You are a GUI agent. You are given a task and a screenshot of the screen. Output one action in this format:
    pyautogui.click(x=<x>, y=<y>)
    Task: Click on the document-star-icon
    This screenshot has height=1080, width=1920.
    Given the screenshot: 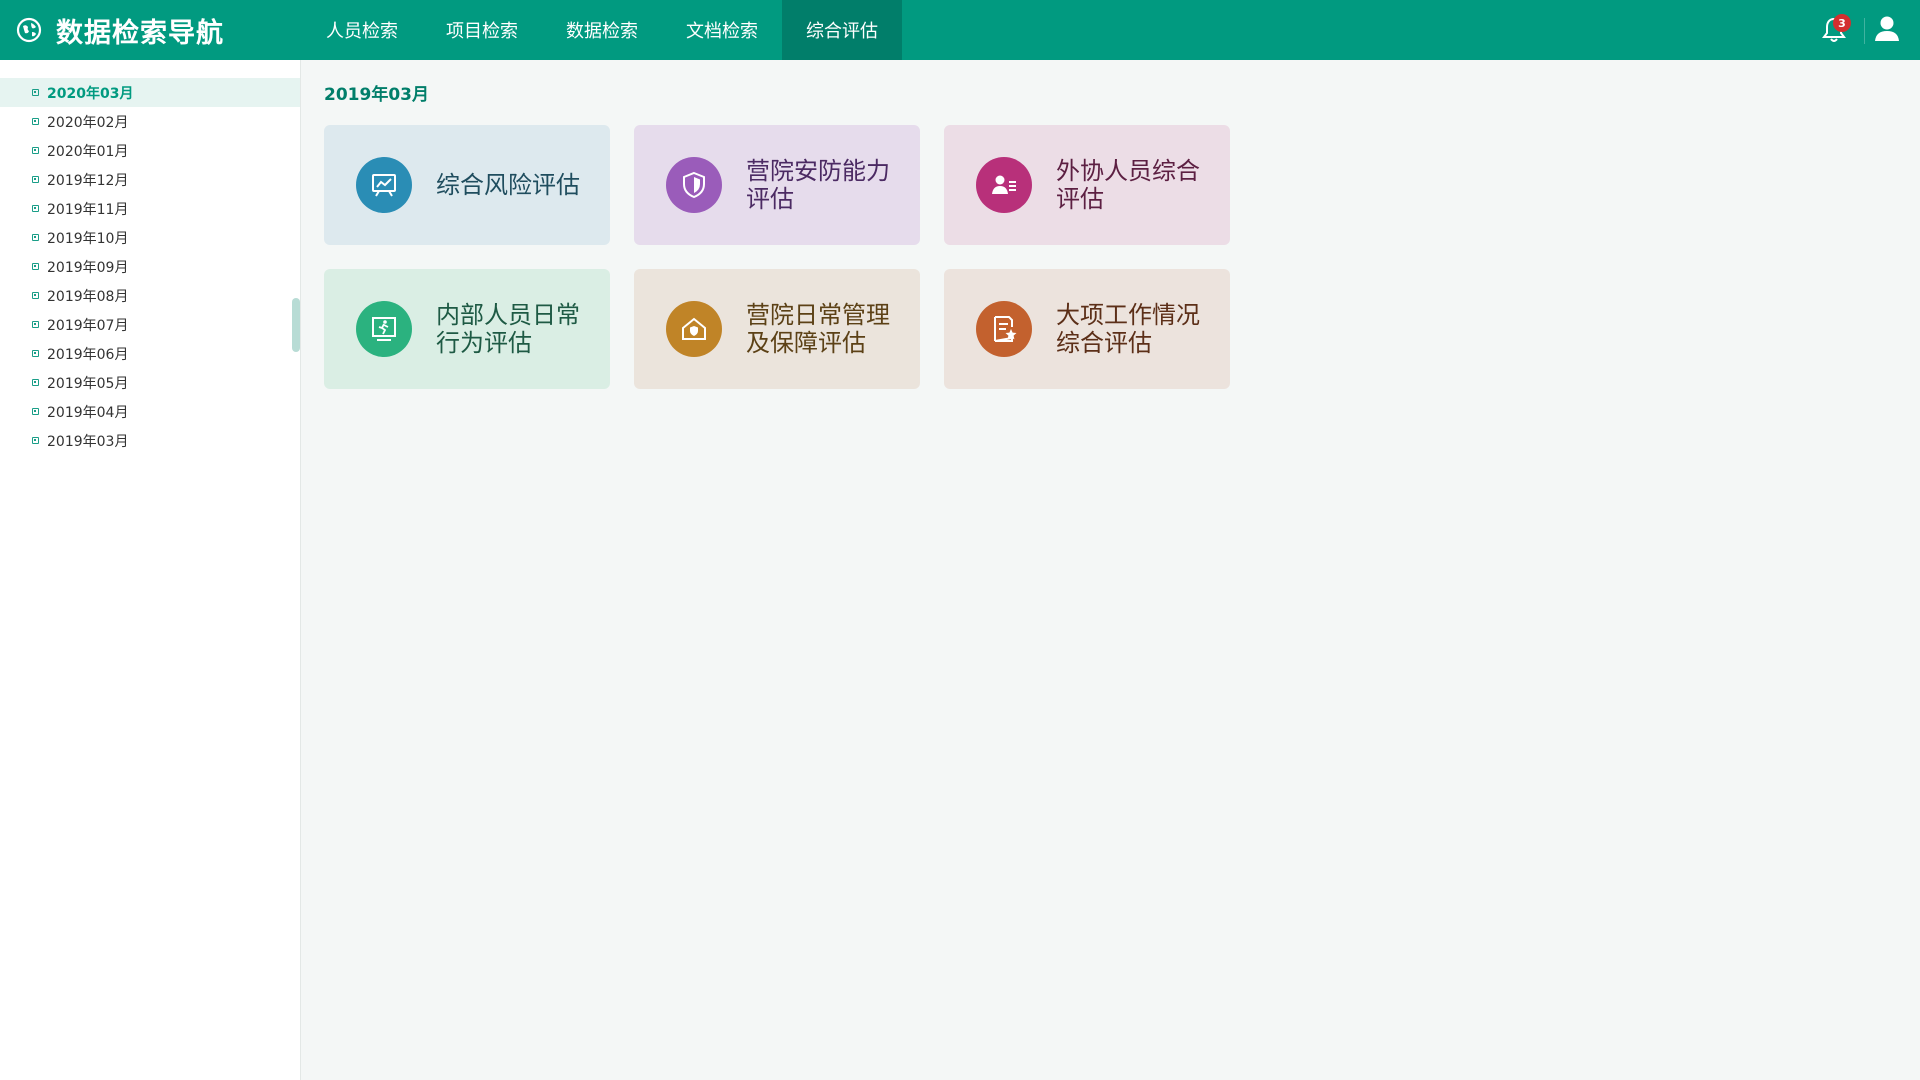 What is the action you would take?
    pyautogui.click(x=1004, y=329)
    